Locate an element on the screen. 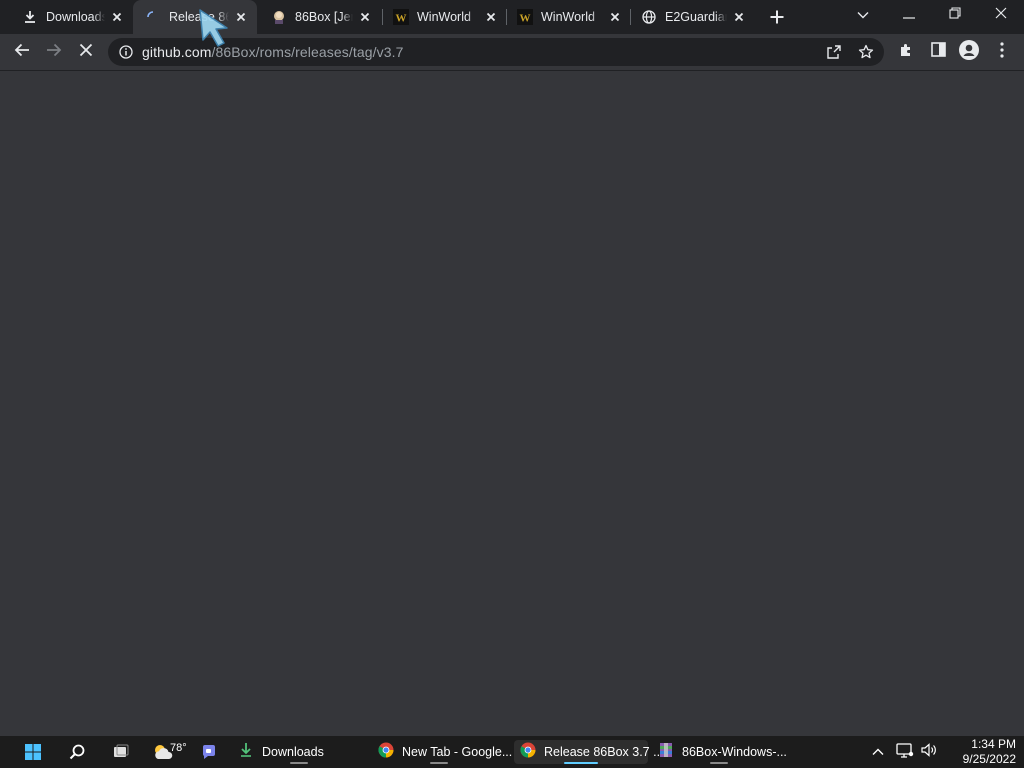  show-hidden-icons-button is located at coordinates (878, 752).